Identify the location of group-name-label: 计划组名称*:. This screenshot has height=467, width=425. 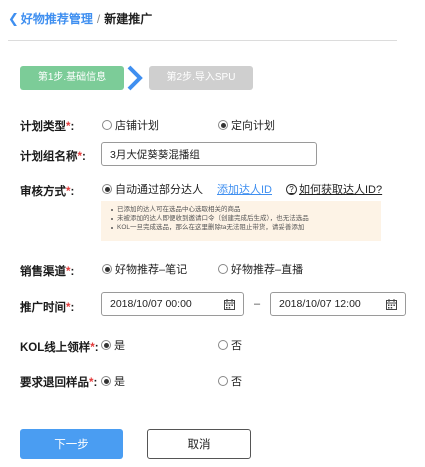
(53, 157).